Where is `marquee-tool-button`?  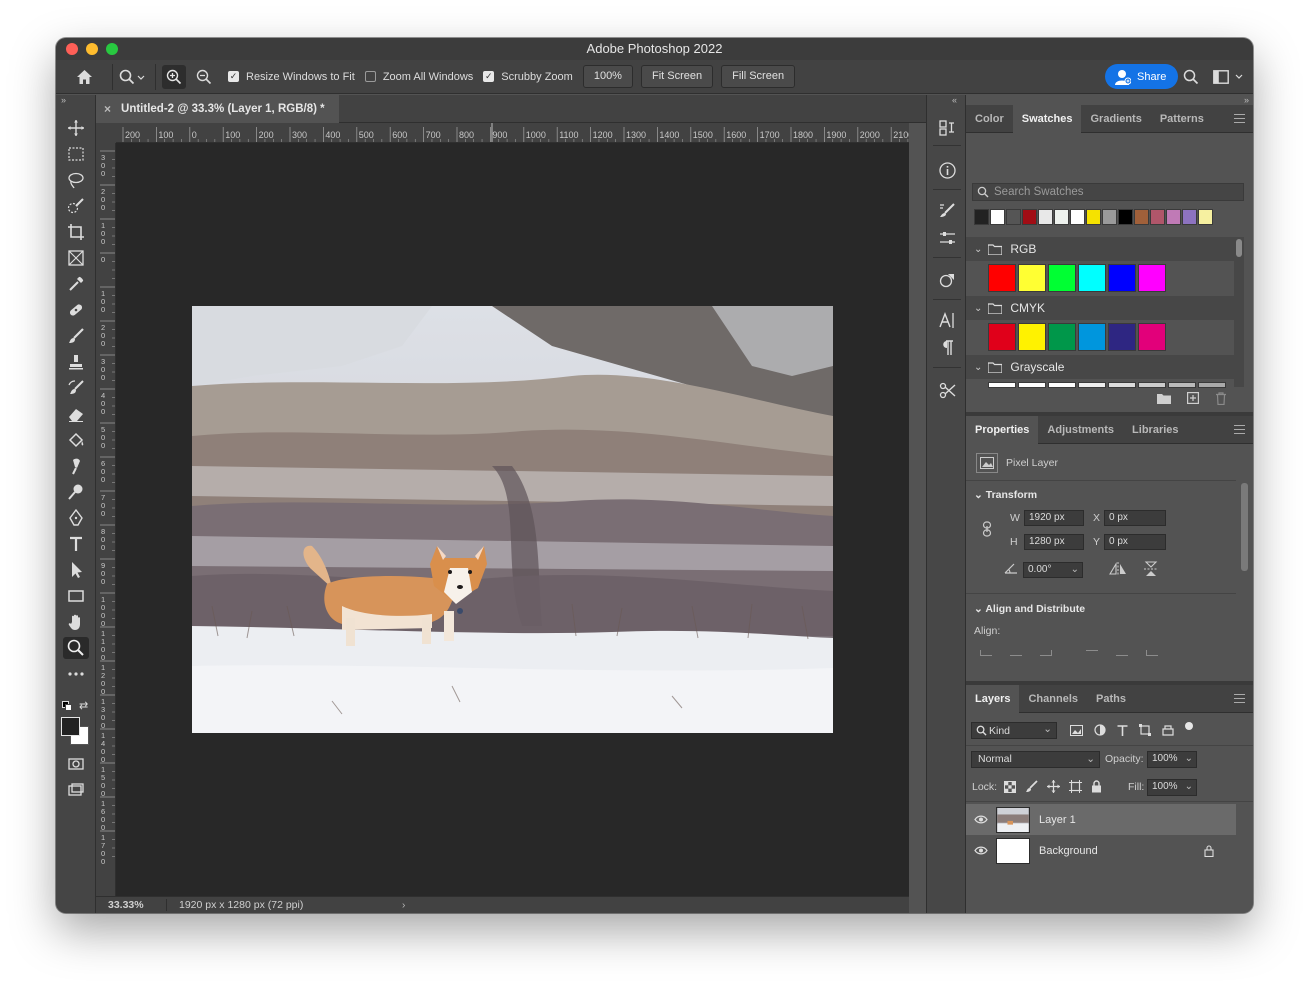 marquee-tool-button is located at coordinates (76, 154).